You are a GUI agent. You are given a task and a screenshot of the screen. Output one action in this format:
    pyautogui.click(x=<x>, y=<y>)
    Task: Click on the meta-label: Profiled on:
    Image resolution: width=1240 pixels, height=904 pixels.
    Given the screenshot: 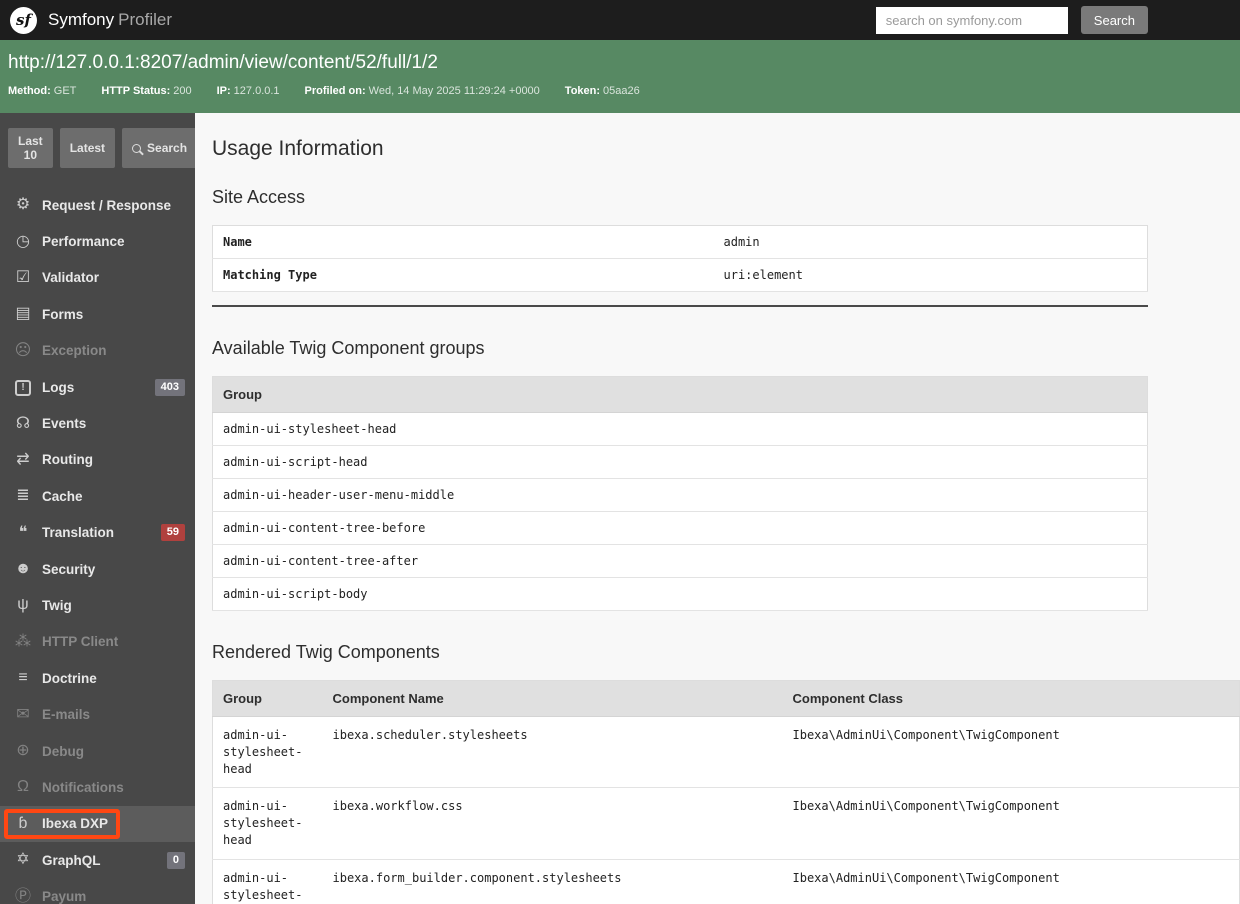 What is the action you would take?
    pyautogui.click(x=335, y=91)
    